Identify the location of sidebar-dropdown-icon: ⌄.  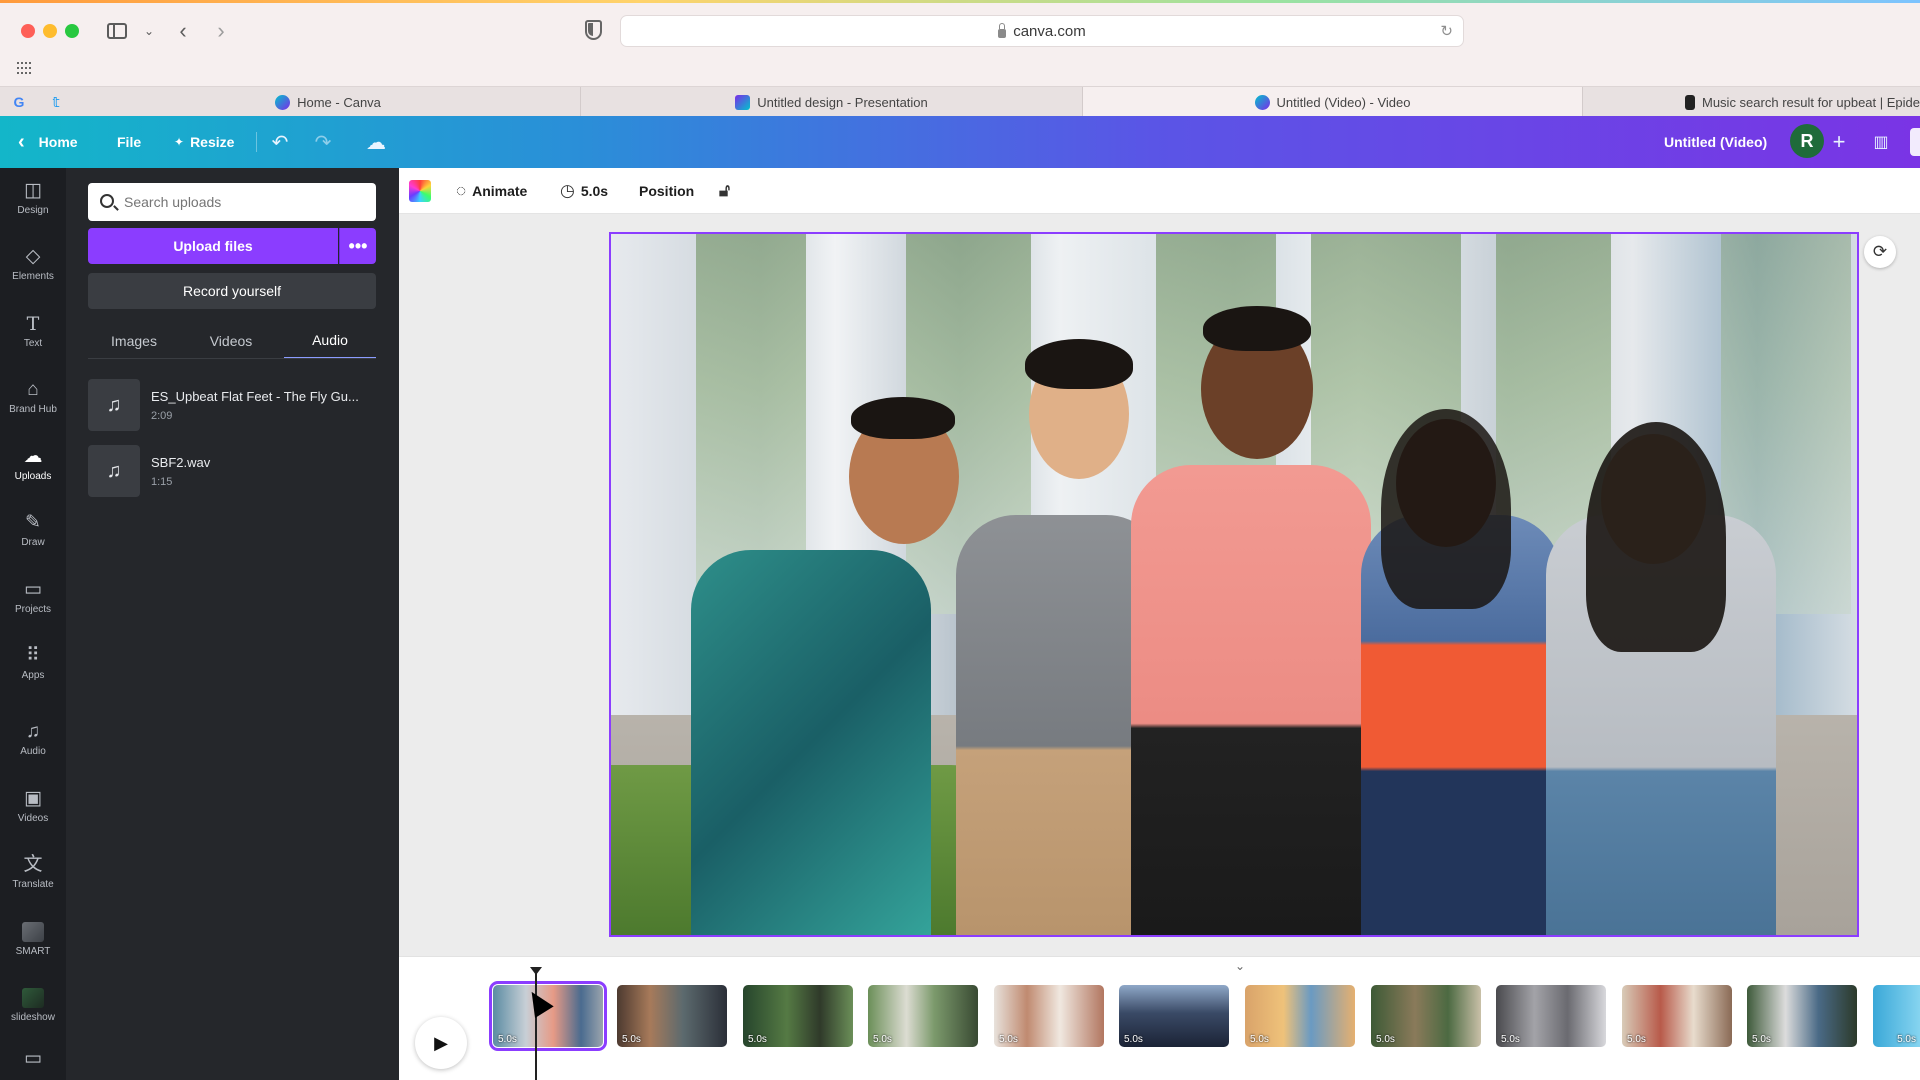
(149, 31).